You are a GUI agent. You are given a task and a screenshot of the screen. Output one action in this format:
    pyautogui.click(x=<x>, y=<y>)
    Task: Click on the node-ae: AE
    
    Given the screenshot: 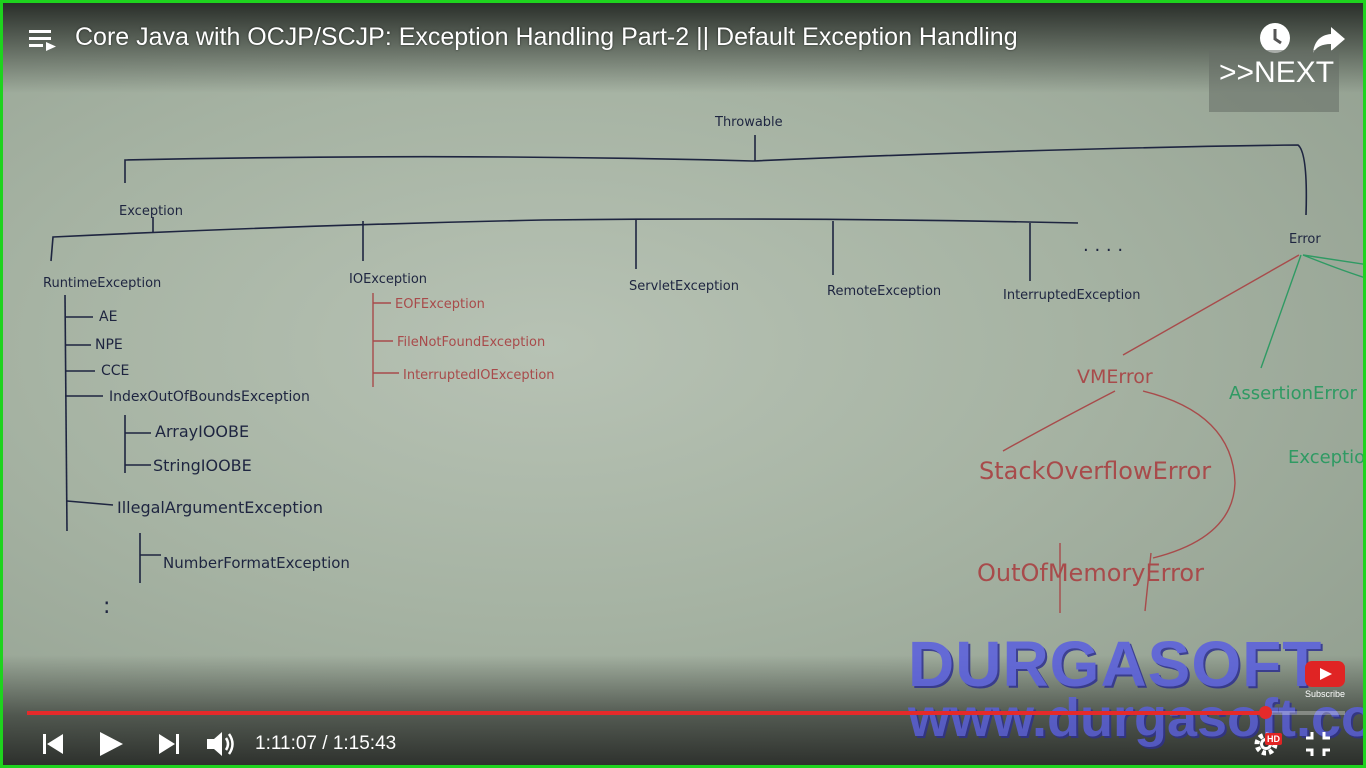 What is the action you would take?
    pyautogui.click(x=108, y=317)
    